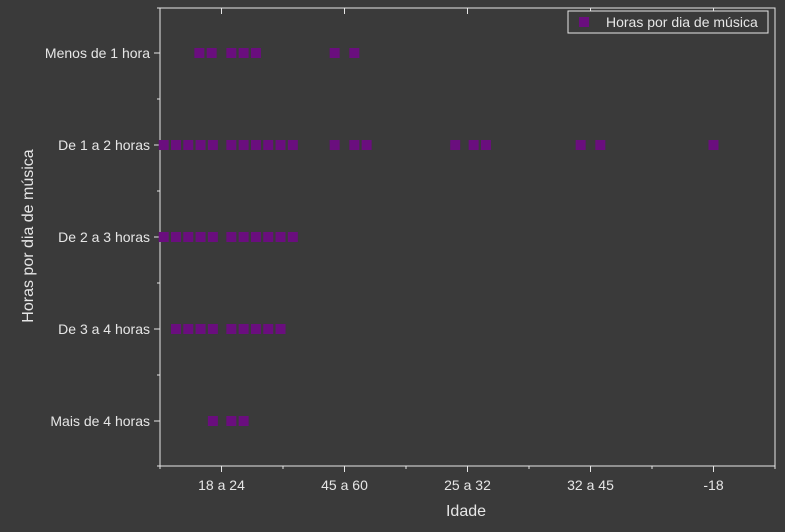 The width and height of the screenshot is (785, 532). I want to click on x-tick-label: 45 a 60, so click(344, 485).